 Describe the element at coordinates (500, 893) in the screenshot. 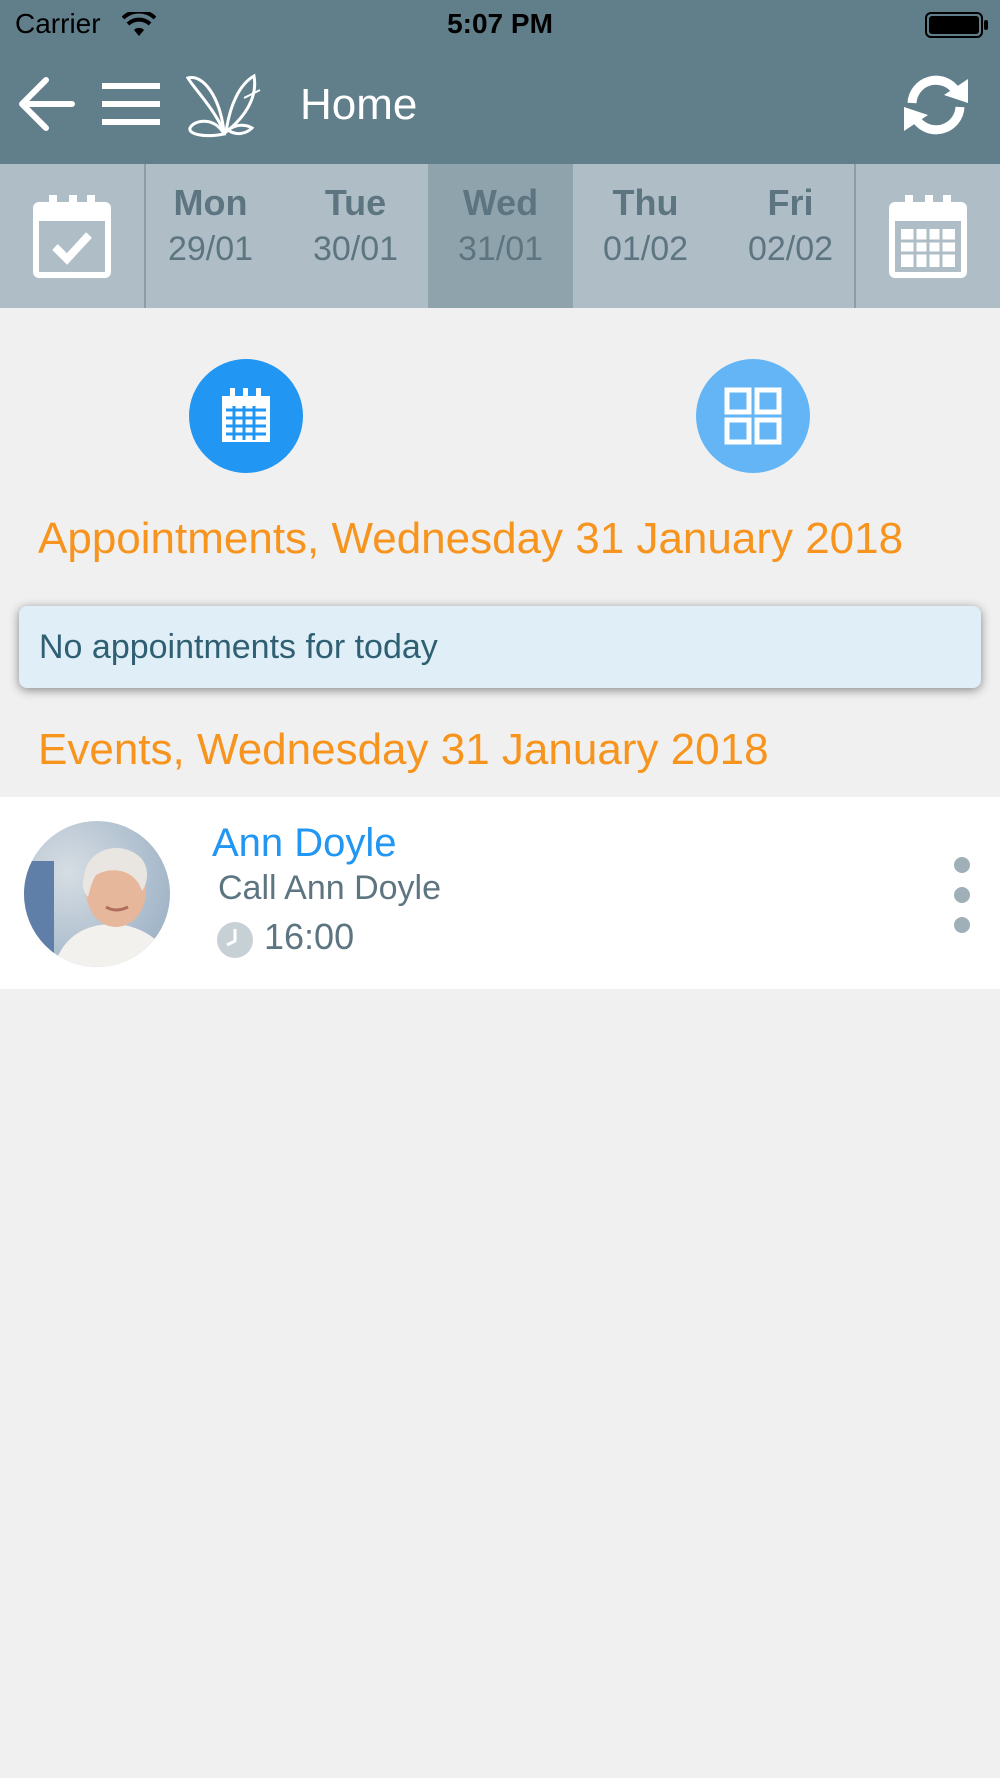

I see `event-item: Ann Doyle Call Ann Doyle 16:00` at that location.